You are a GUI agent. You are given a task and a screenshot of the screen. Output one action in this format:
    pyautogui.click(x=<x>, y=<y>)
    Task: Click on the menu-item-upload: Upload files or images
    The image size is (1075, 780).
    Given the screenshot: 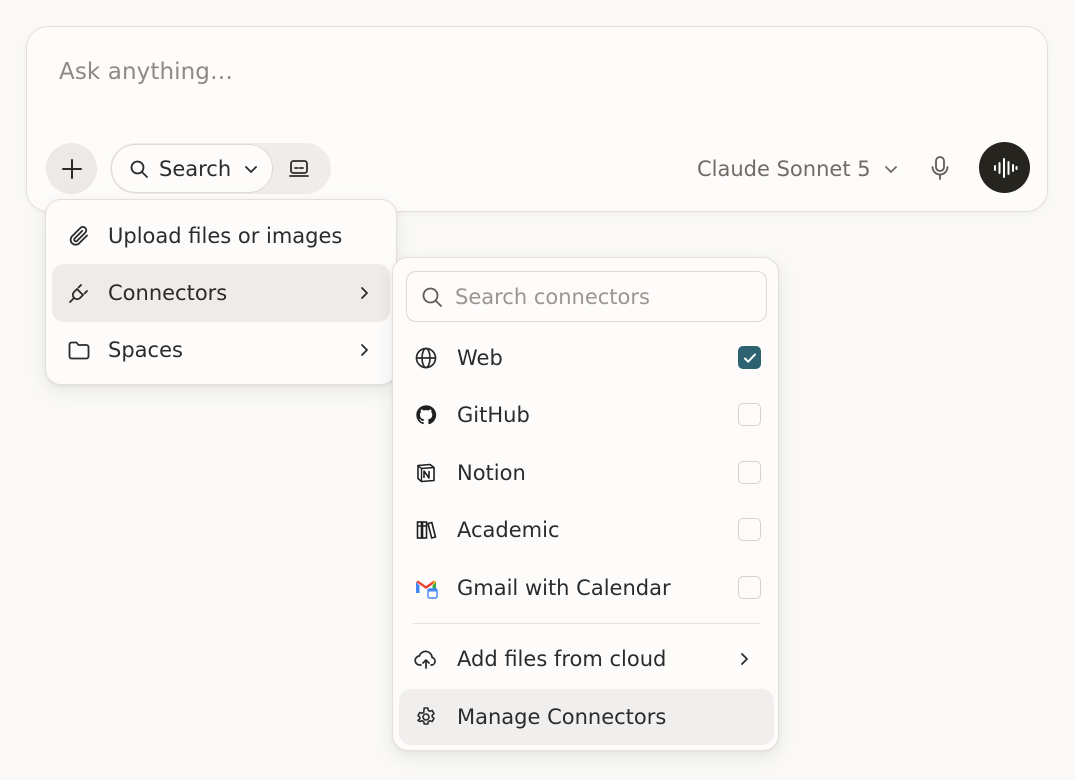 What is the action you would take?
    pyautogui.click(x=221, y=236)
    